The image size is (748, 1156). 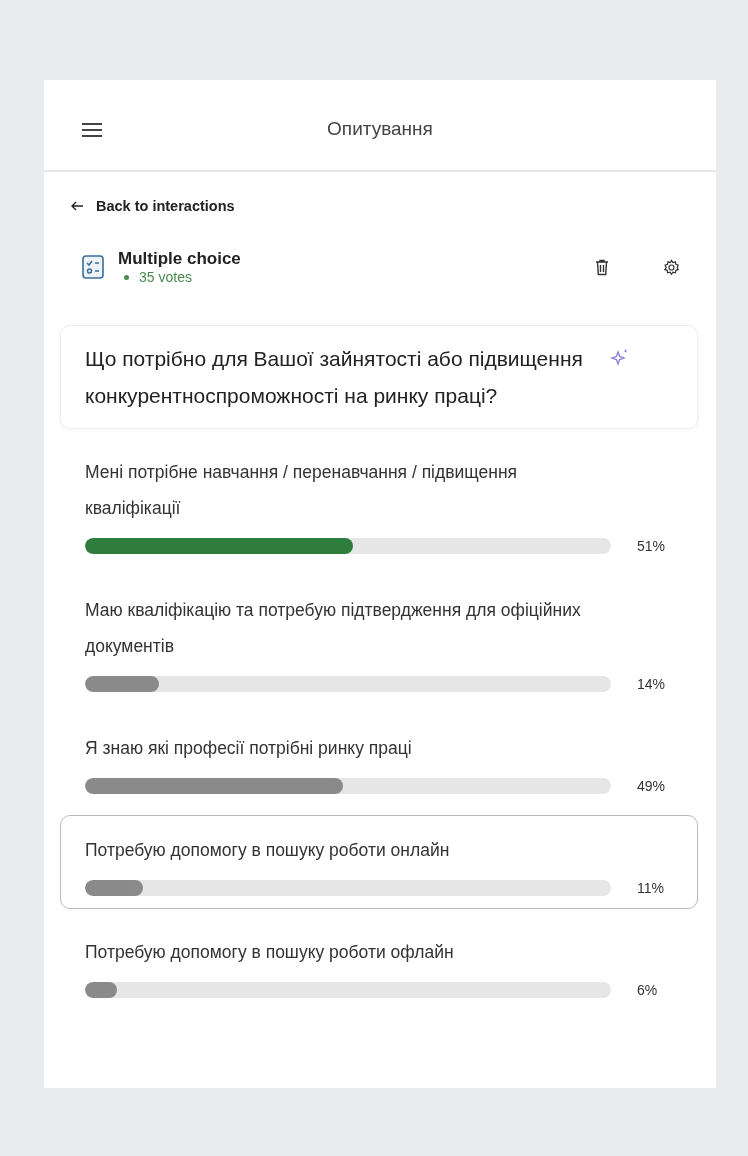 I want to click on answer-option: Маю кваліфікацію та потребую підтвердження для офіційних документів 14%, so click(x=379, y=640).